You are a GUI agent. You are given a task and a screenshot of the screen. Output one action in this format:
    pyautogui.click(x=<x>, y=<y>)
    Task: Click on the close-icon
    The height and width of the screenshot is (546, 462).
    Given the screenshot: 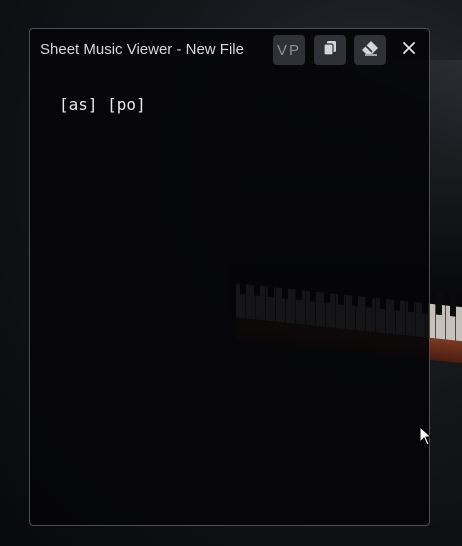 What is the action you would take?
    pyautogui.click(x=409, y=50)
    